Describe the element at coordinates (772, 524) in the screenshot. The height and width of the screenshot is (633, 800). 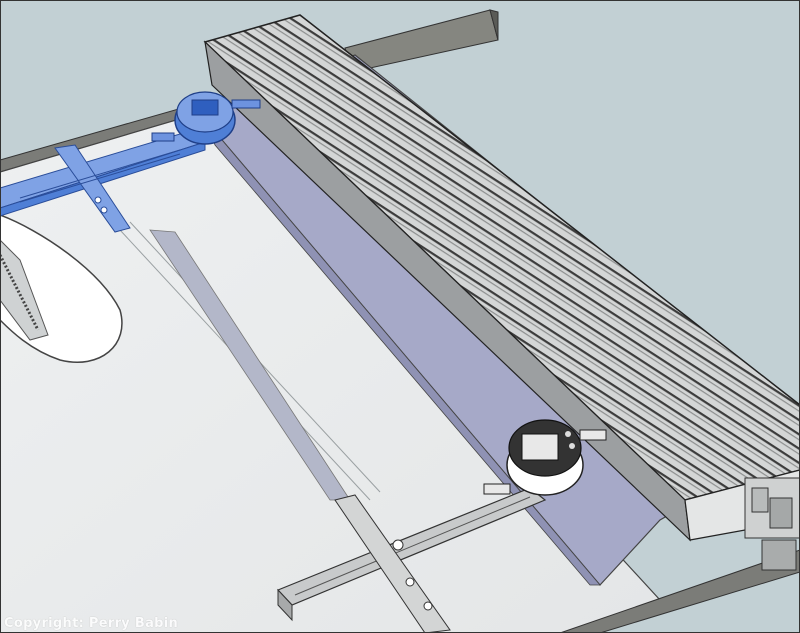
I see `fence-clamp-hardware` at that location.